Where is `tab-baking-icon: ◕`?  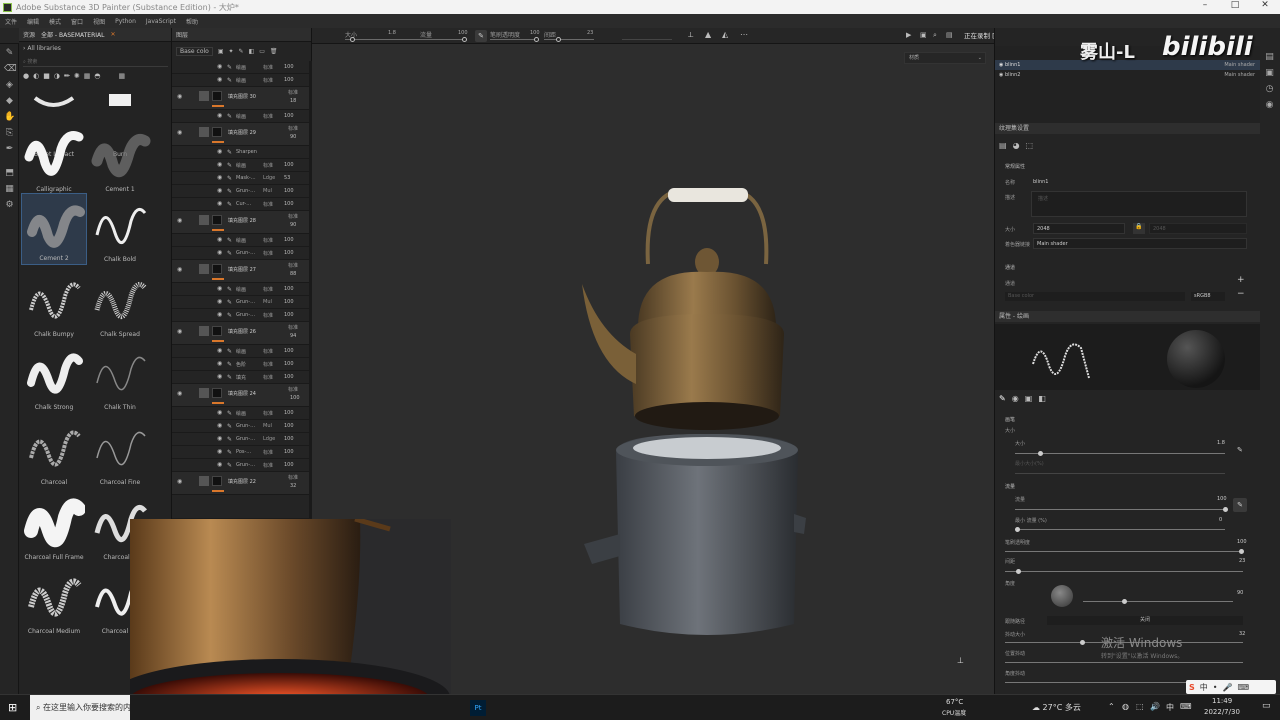
tab-baking-icon: ◕ is located at coordinates (1016, 145).